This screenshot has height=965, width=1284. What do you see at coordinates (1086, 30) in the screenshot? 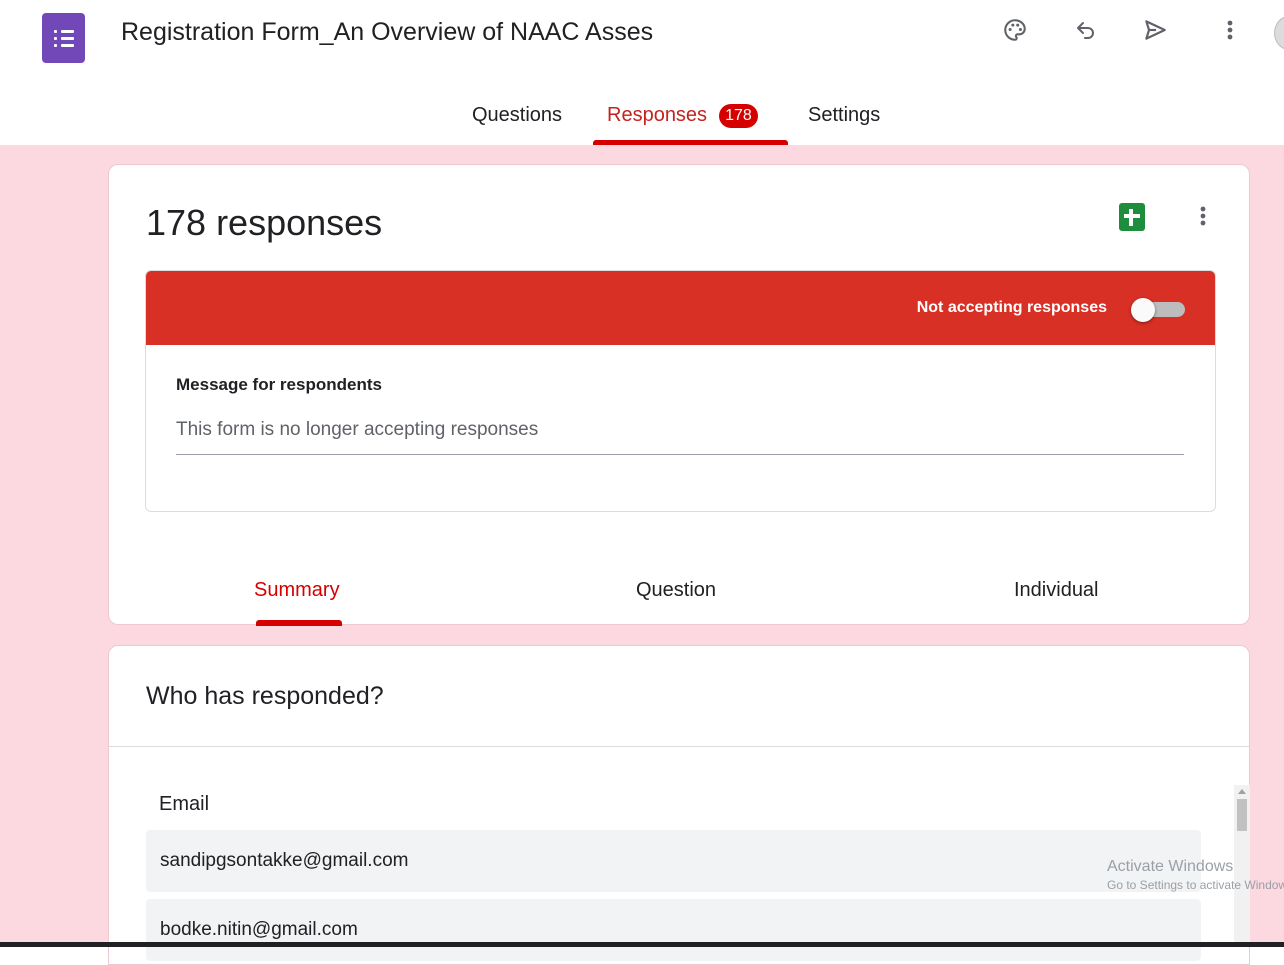
I see `undo-icon` at bounding box center [1086, 30].